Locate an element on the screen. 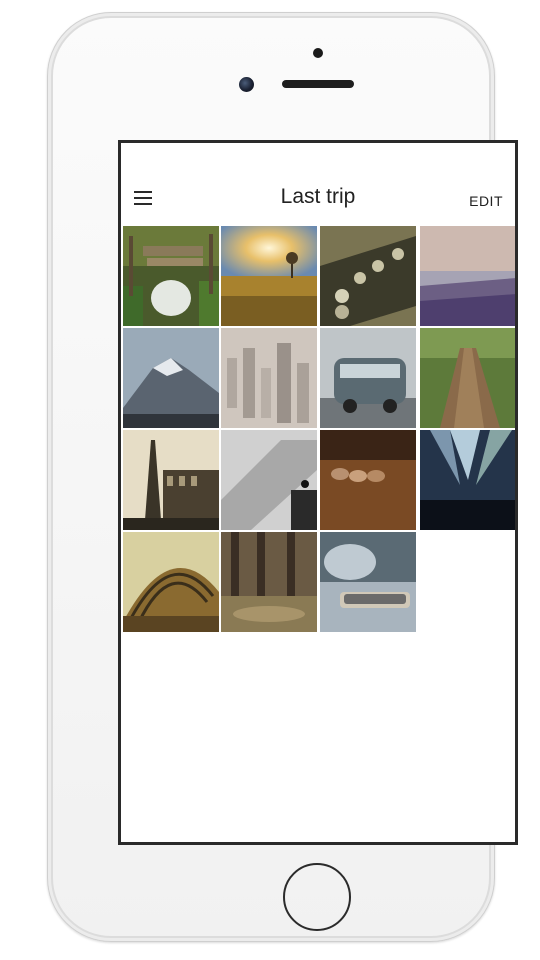 This screenshot has height=960, width=540. smartphone-photo is located at coordinates (368, 582).